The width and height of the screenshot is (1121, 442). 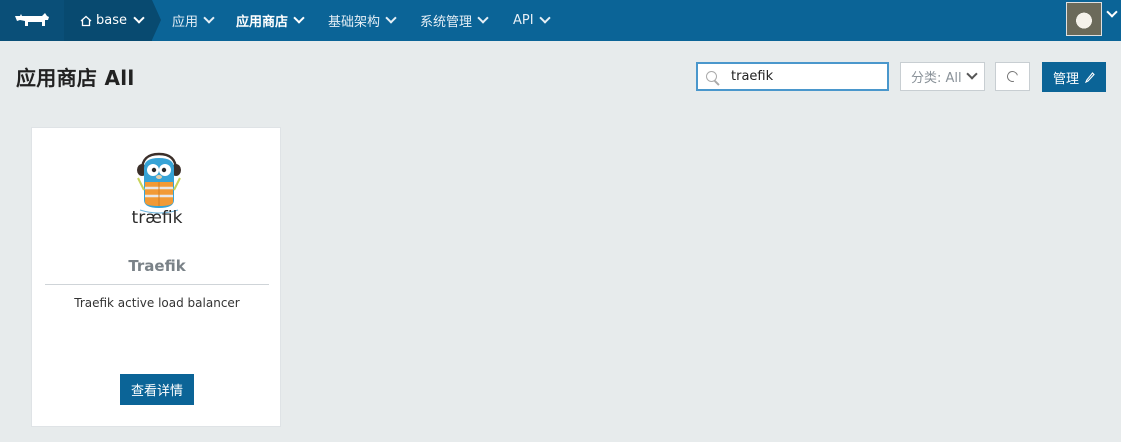 I want to click on search-input, so click(x=801, y=76).